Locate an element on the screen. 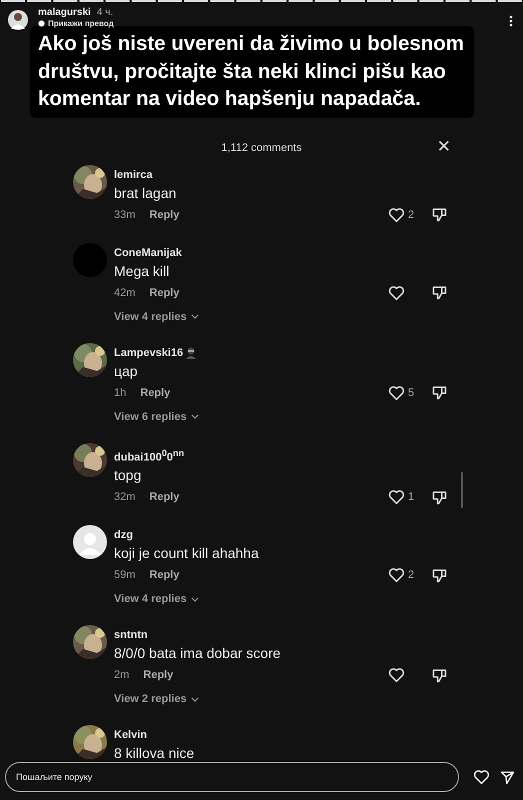 This screenshot has height=800, width=523. scrollbar is located at coordinates (462, 490).